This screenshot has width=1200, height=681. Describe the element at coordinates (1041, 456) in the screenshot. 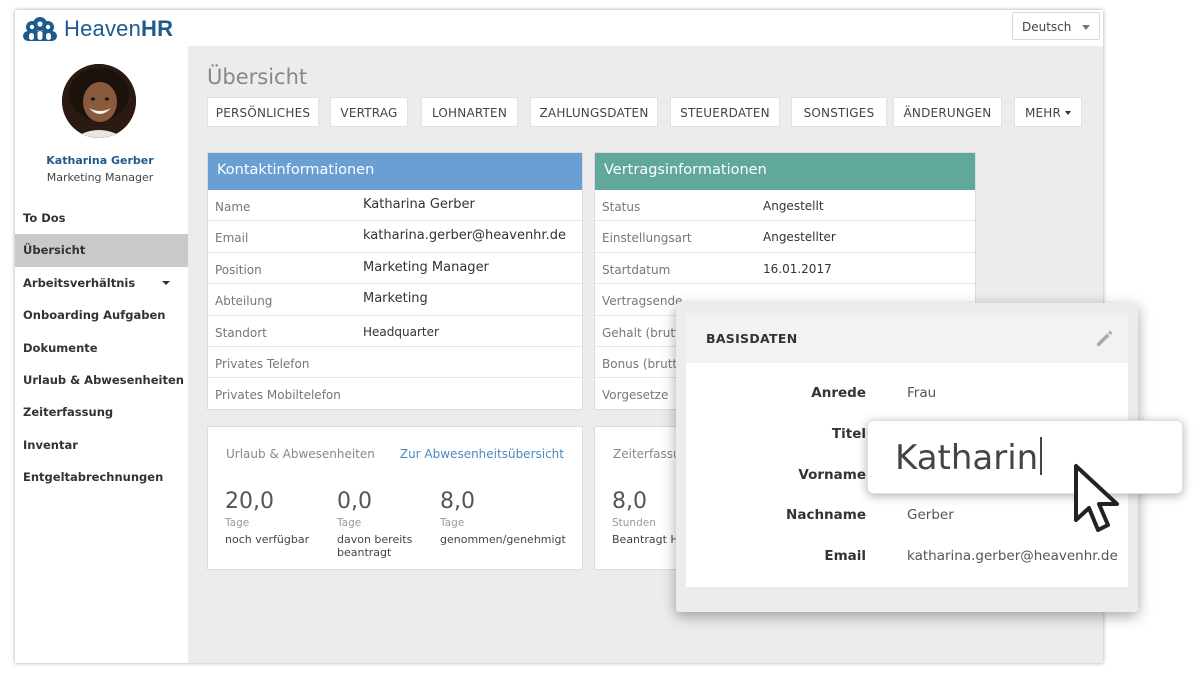

I see `text-cursor` at that location.